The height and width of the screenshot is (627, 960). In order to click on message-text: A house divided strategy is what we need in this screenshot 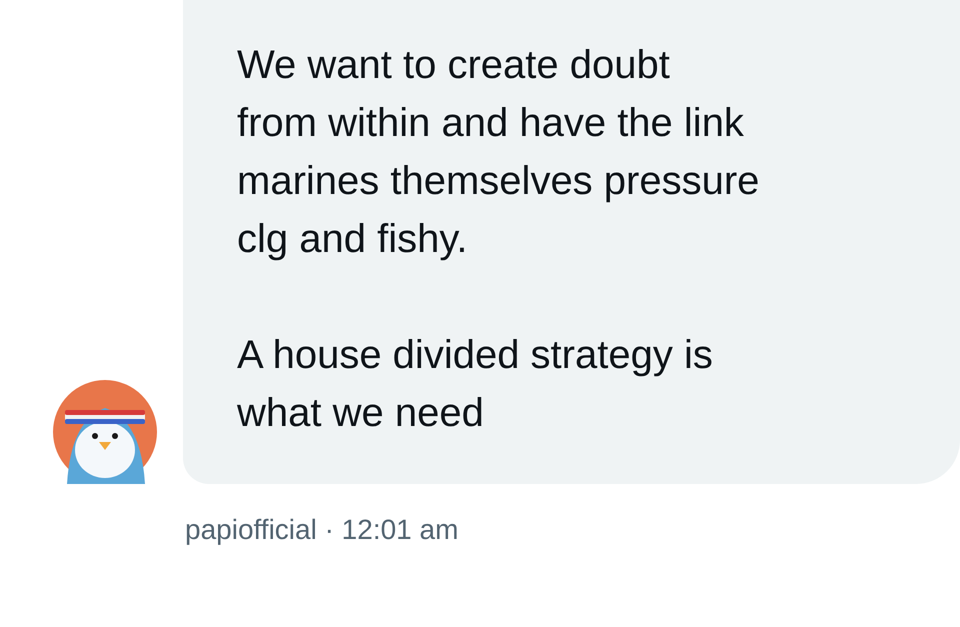, I will do `click(475, 384)`.